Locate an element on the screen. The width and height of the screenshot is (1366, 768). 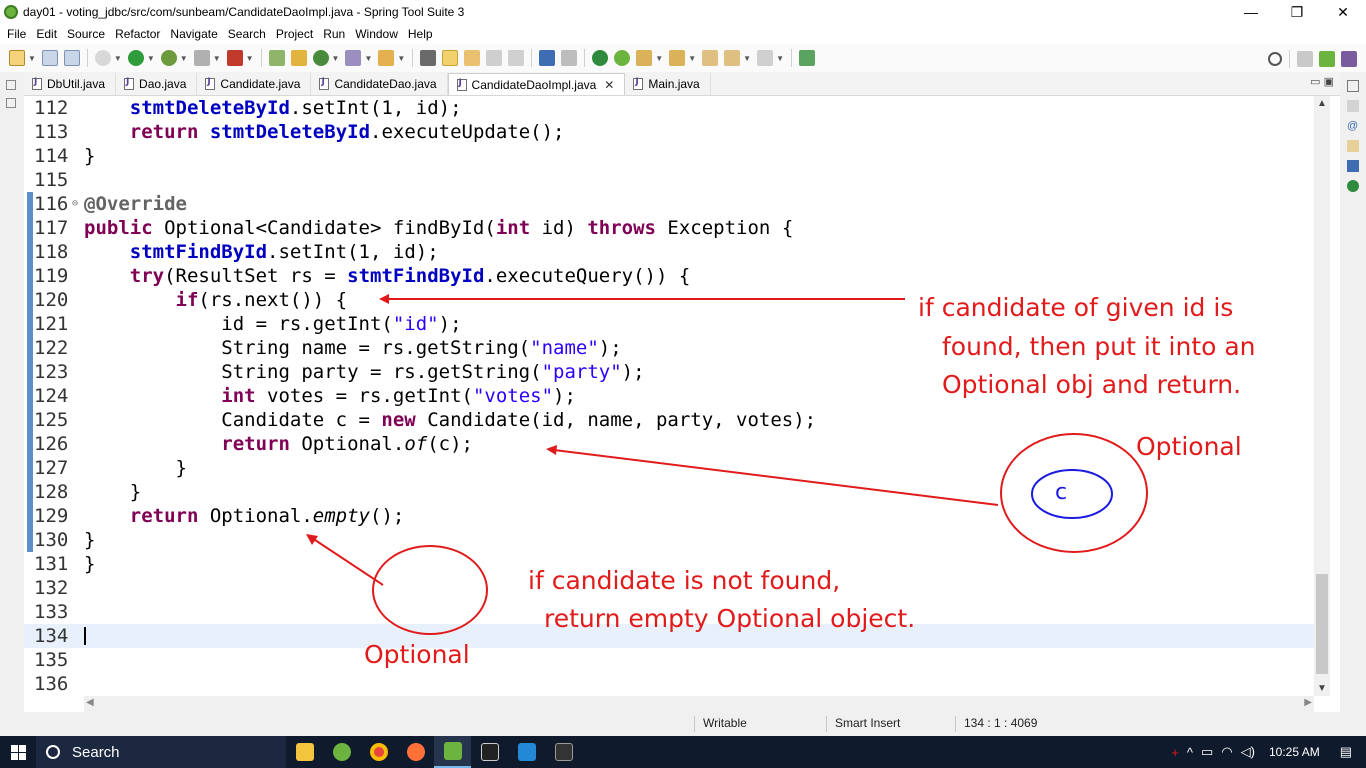
taskbar-firefox is located at coordinates (415, 752).